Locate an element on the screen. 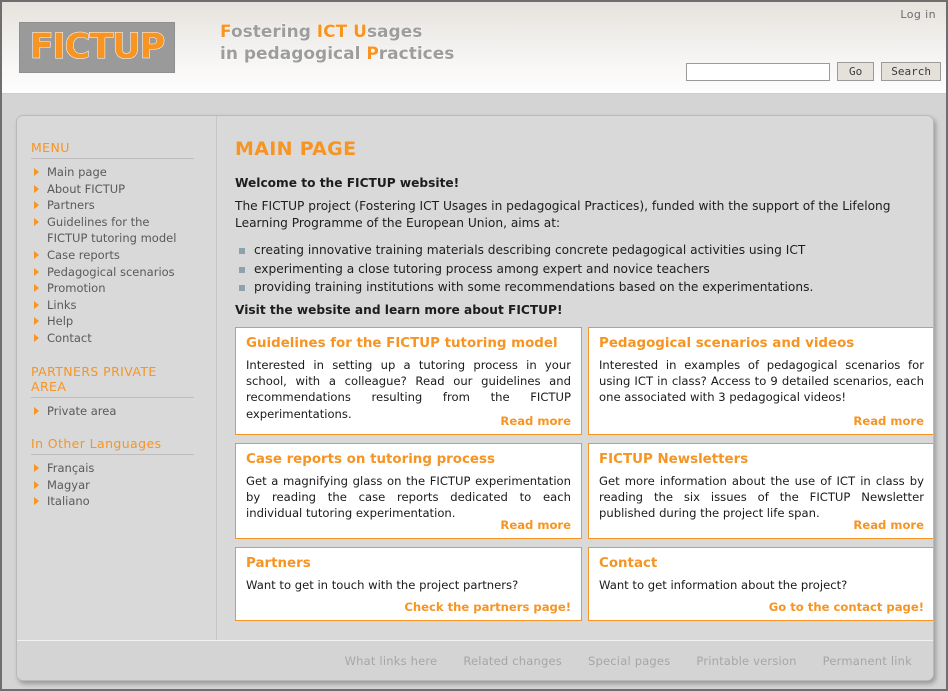 The height and width of the screenshot is (691, 948). sidebar-heading-private: PARTNERS PRIVATE AREA is located at coordinates (112, 381).